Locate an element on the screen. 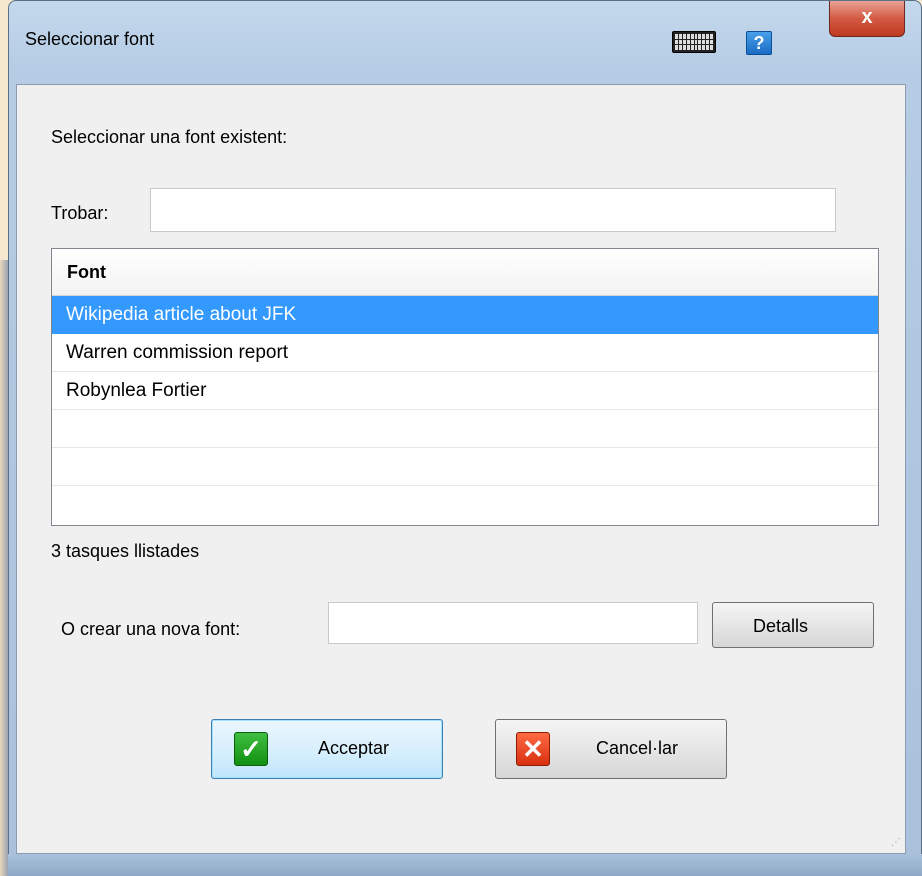 The height and width of the screenshot is (876, 922). list-item-label: Warren commission report is located at coordinates (177, 352).